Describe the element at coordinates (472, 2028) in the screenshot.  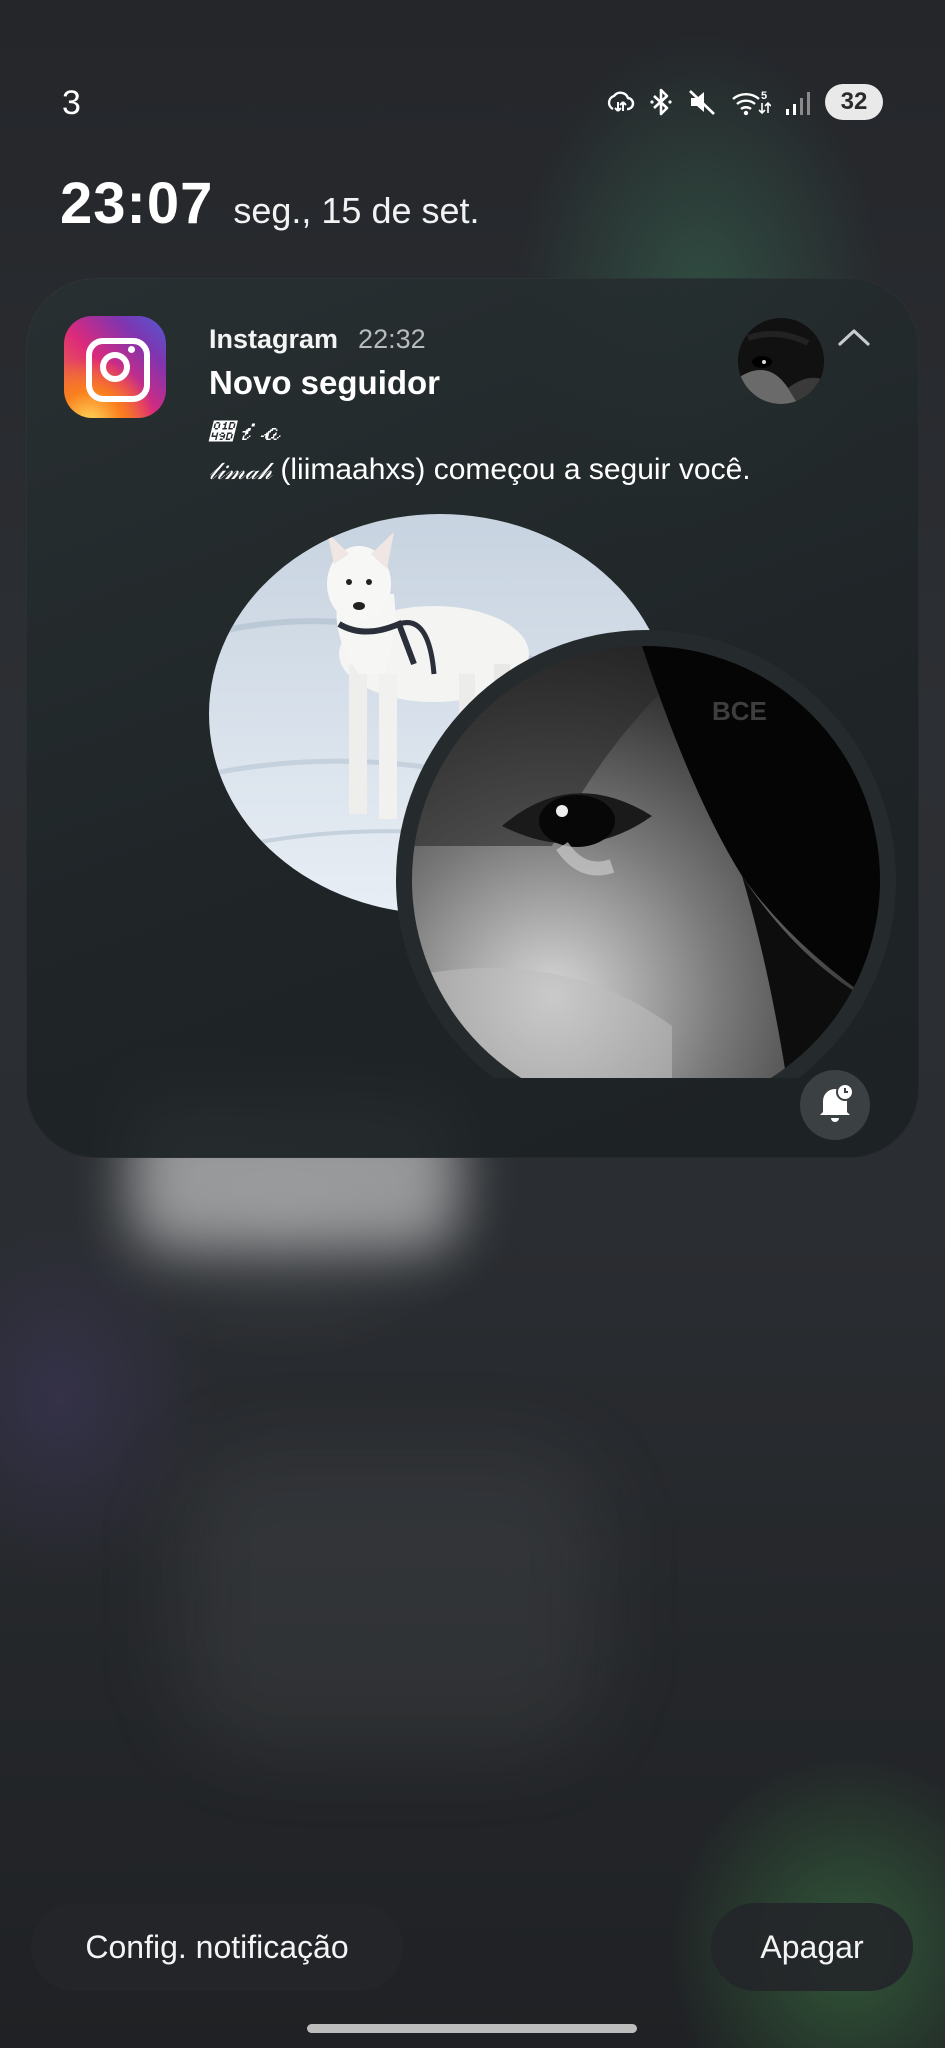
I see `home-indicator` at that location.